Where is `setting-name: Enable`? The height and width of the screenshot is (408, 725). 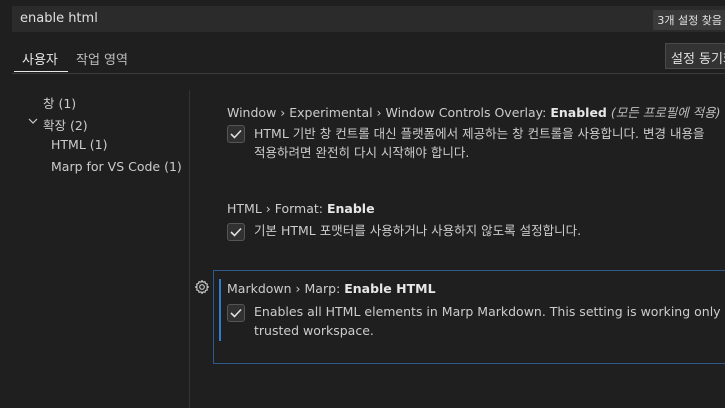 setting-name: Enable is located at coordinates (350, 208).